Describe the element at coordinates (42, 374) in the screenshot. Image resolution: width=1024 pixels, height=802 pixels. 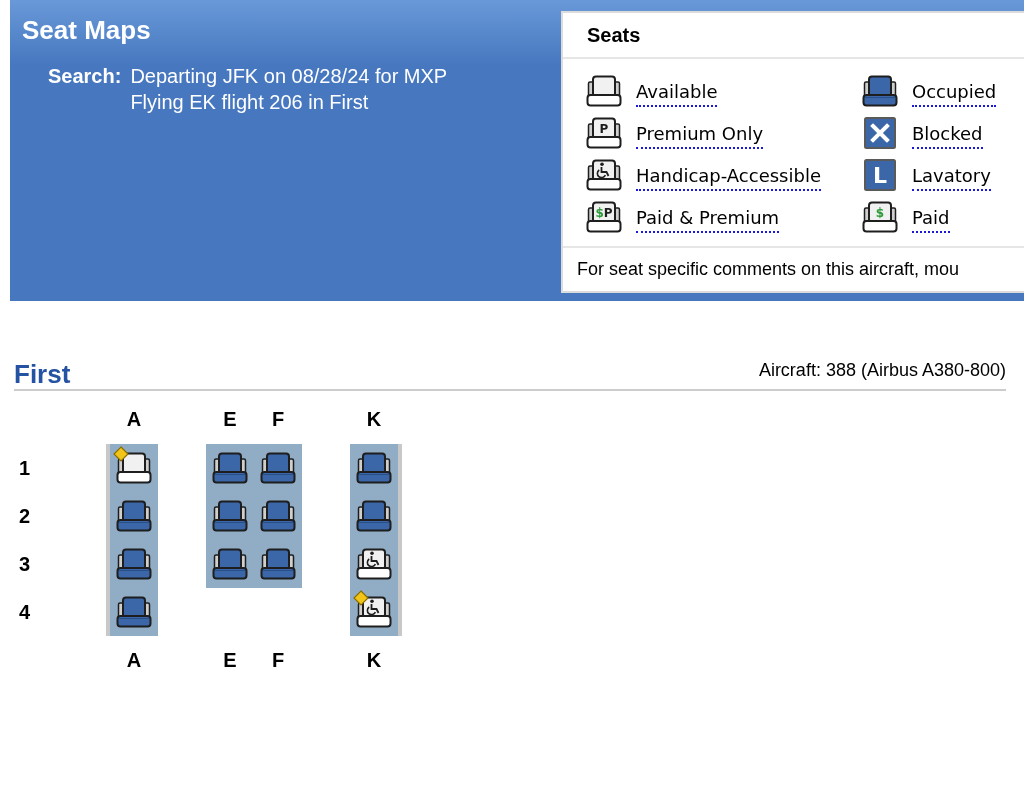
I see `cabin-title: First` at that location.